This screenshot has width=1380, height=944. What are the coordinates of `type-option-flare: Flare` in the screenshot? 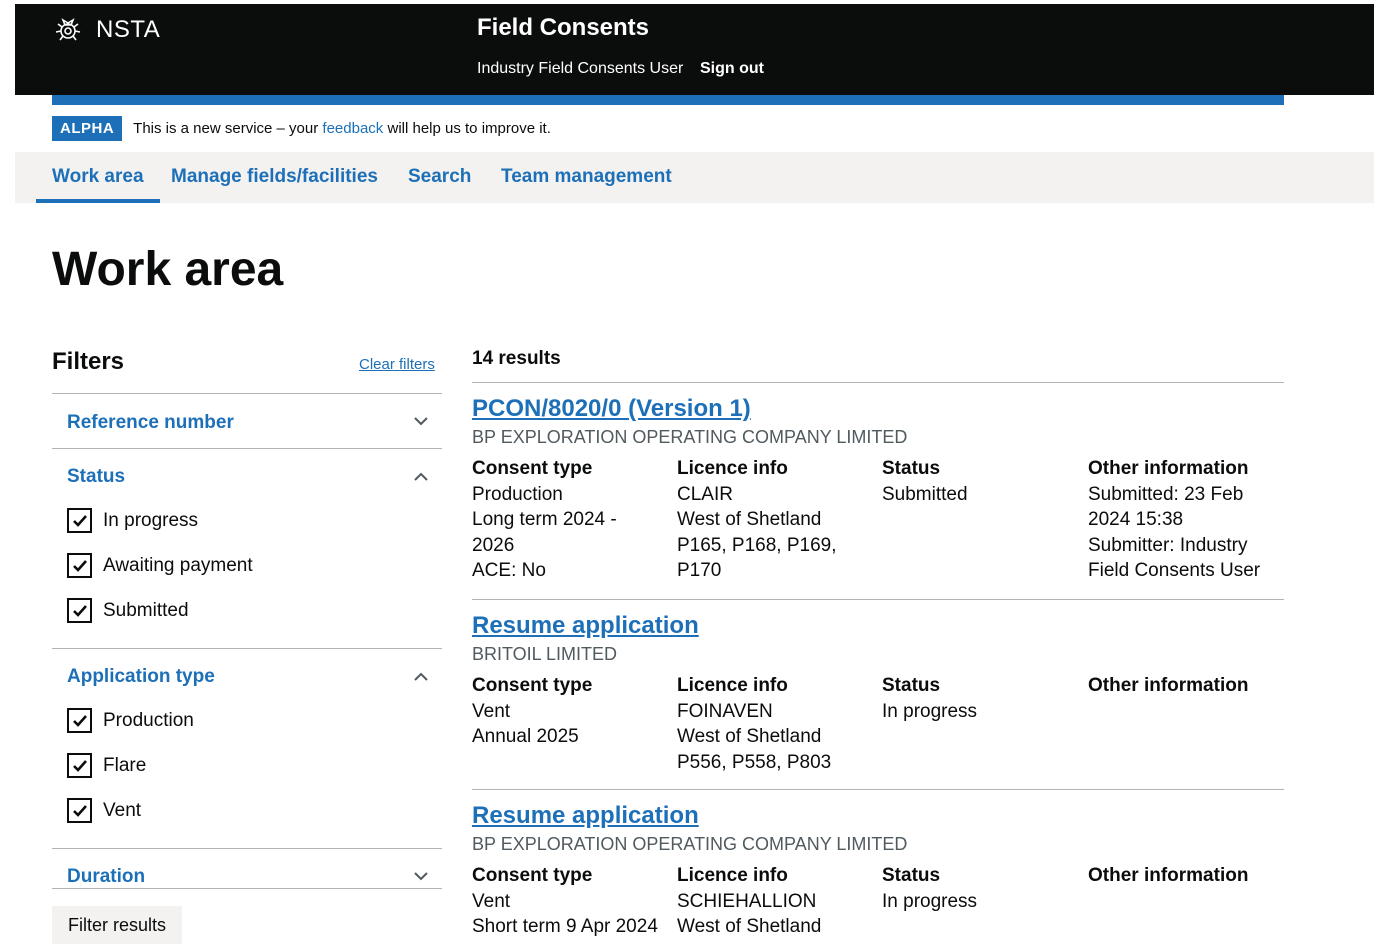 It's located at (106, 765).